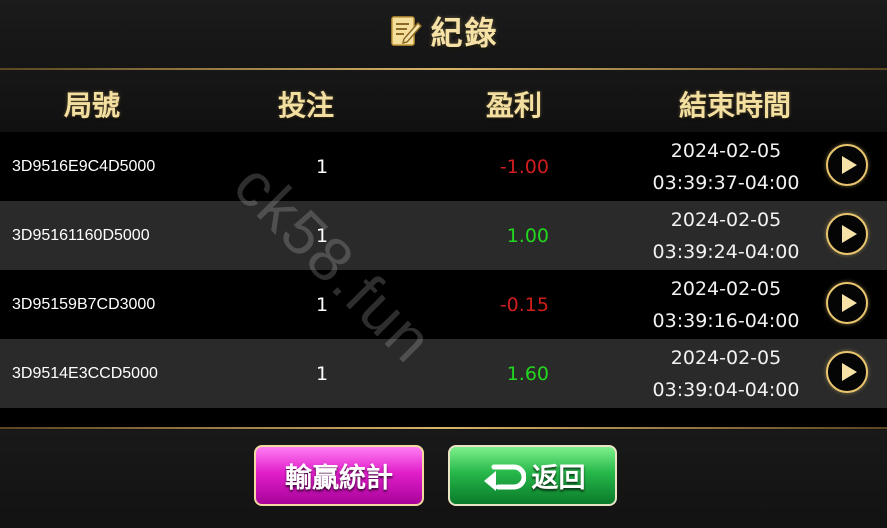 The height and width of the screenshot is (528, 887). Describe the element at coordinates (558, 478) in the screenshot. I see `back-label: 返回` at that location.